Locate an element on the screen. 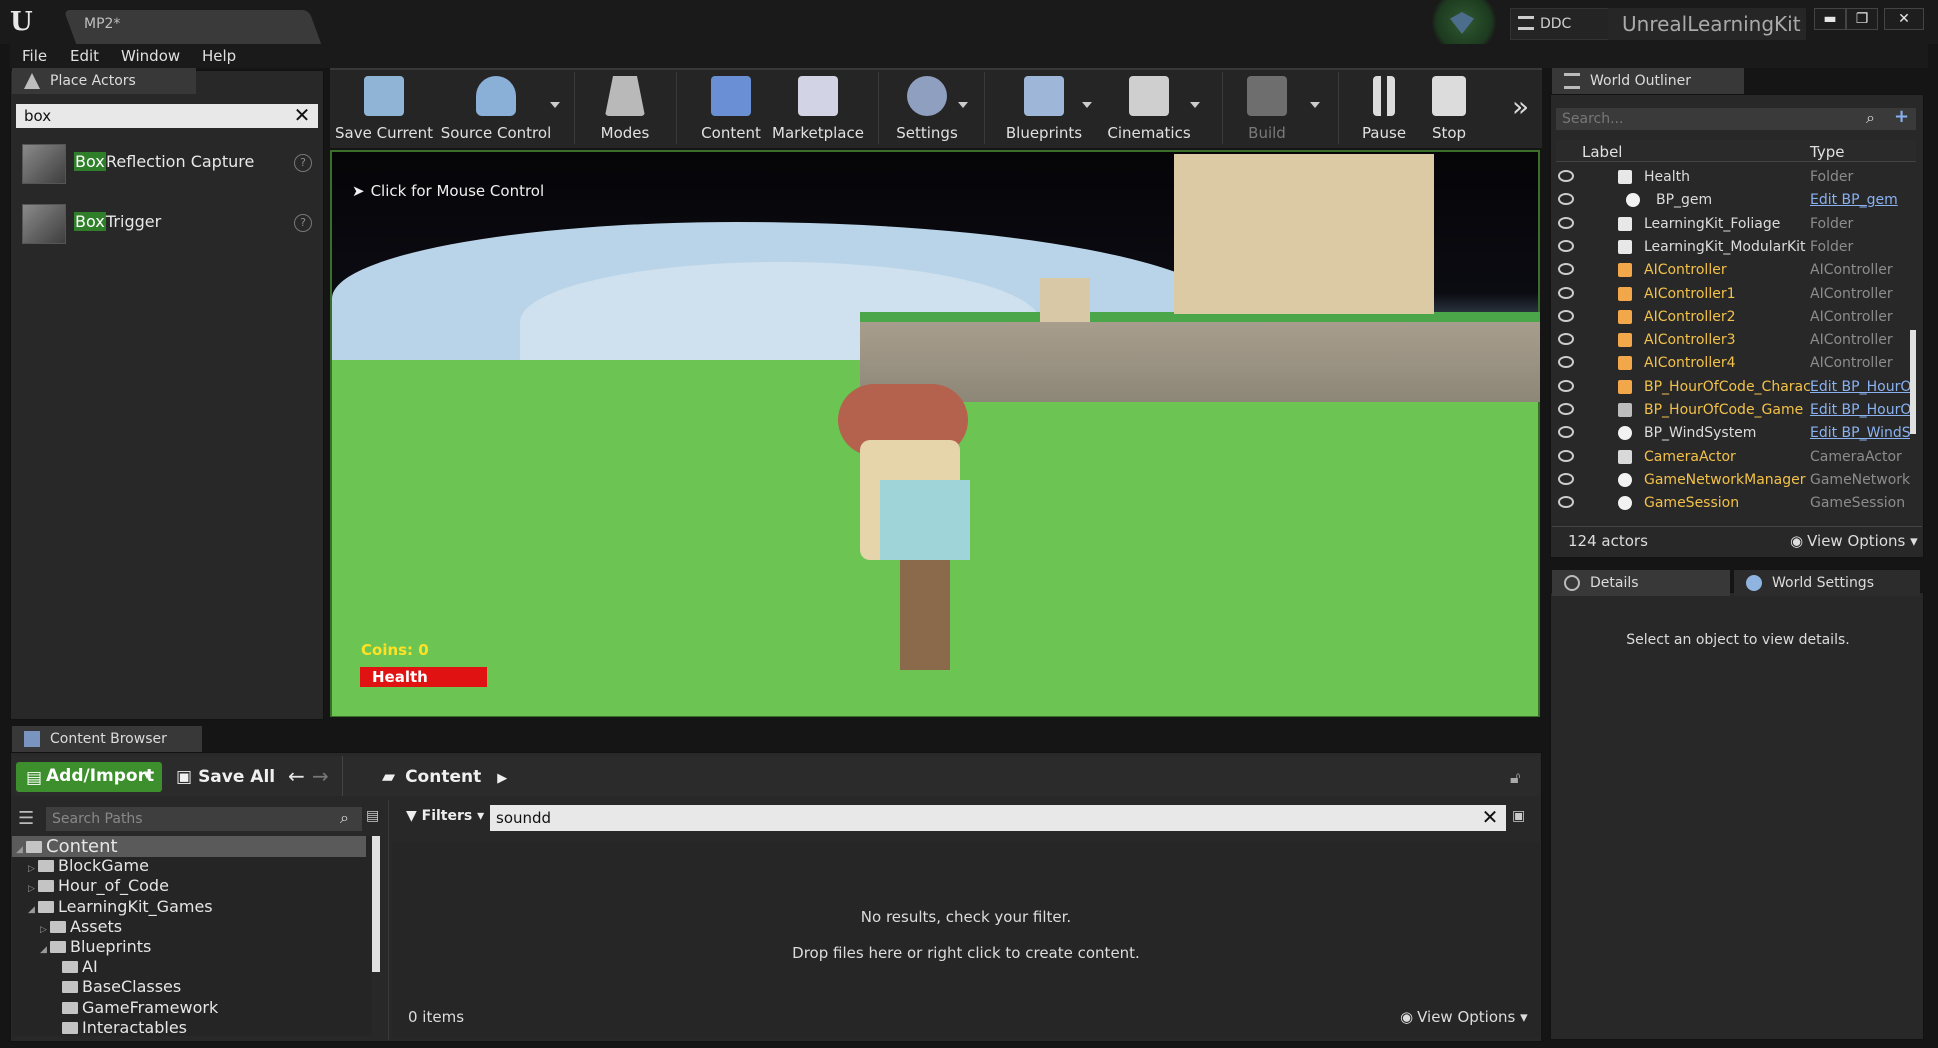  marketplace-button: Marketplace is located at coordinates (818, 108).